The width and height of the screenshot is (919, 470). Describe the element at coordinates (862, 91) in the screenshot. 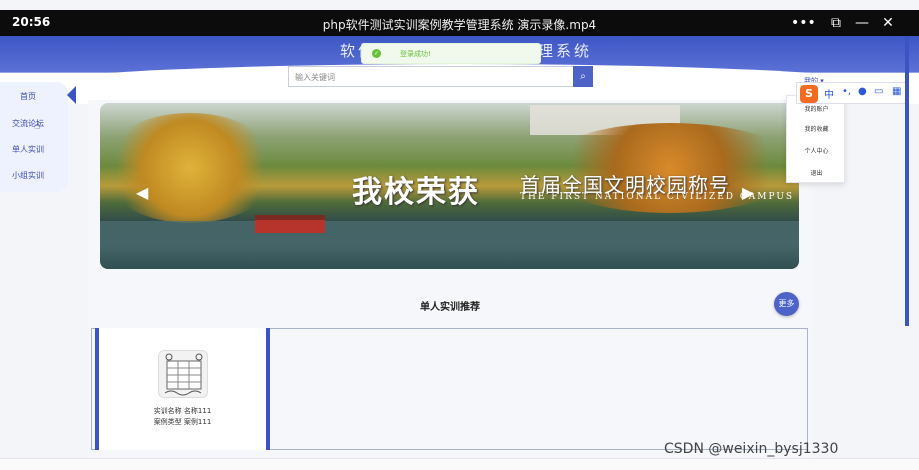

I see `microphone-icon: ●` at that location.